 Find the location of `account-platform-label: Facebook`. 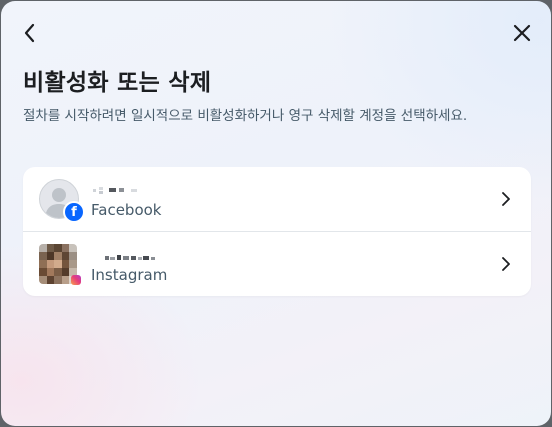

account-platform-label: Facebook is located at coordinates (126, 210).